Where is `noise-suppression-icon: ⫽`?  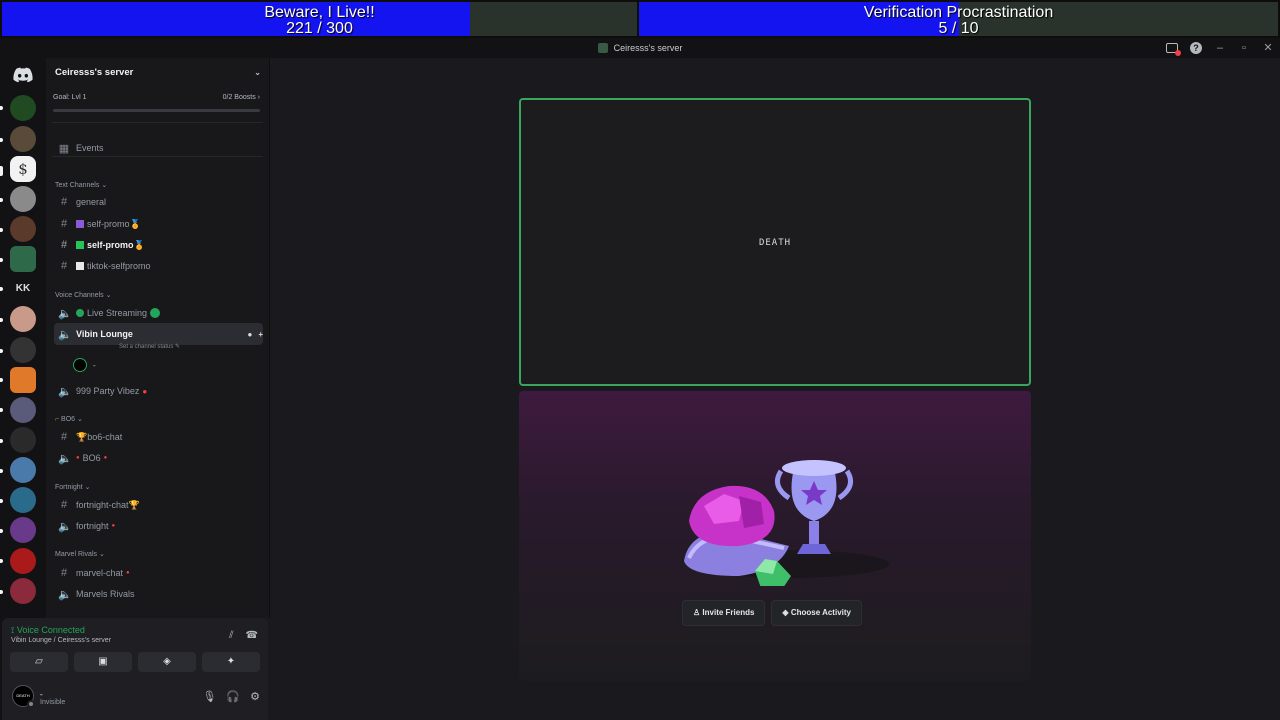 noise-suppression-icon: ⫽ is located at coordinates (231, 635).